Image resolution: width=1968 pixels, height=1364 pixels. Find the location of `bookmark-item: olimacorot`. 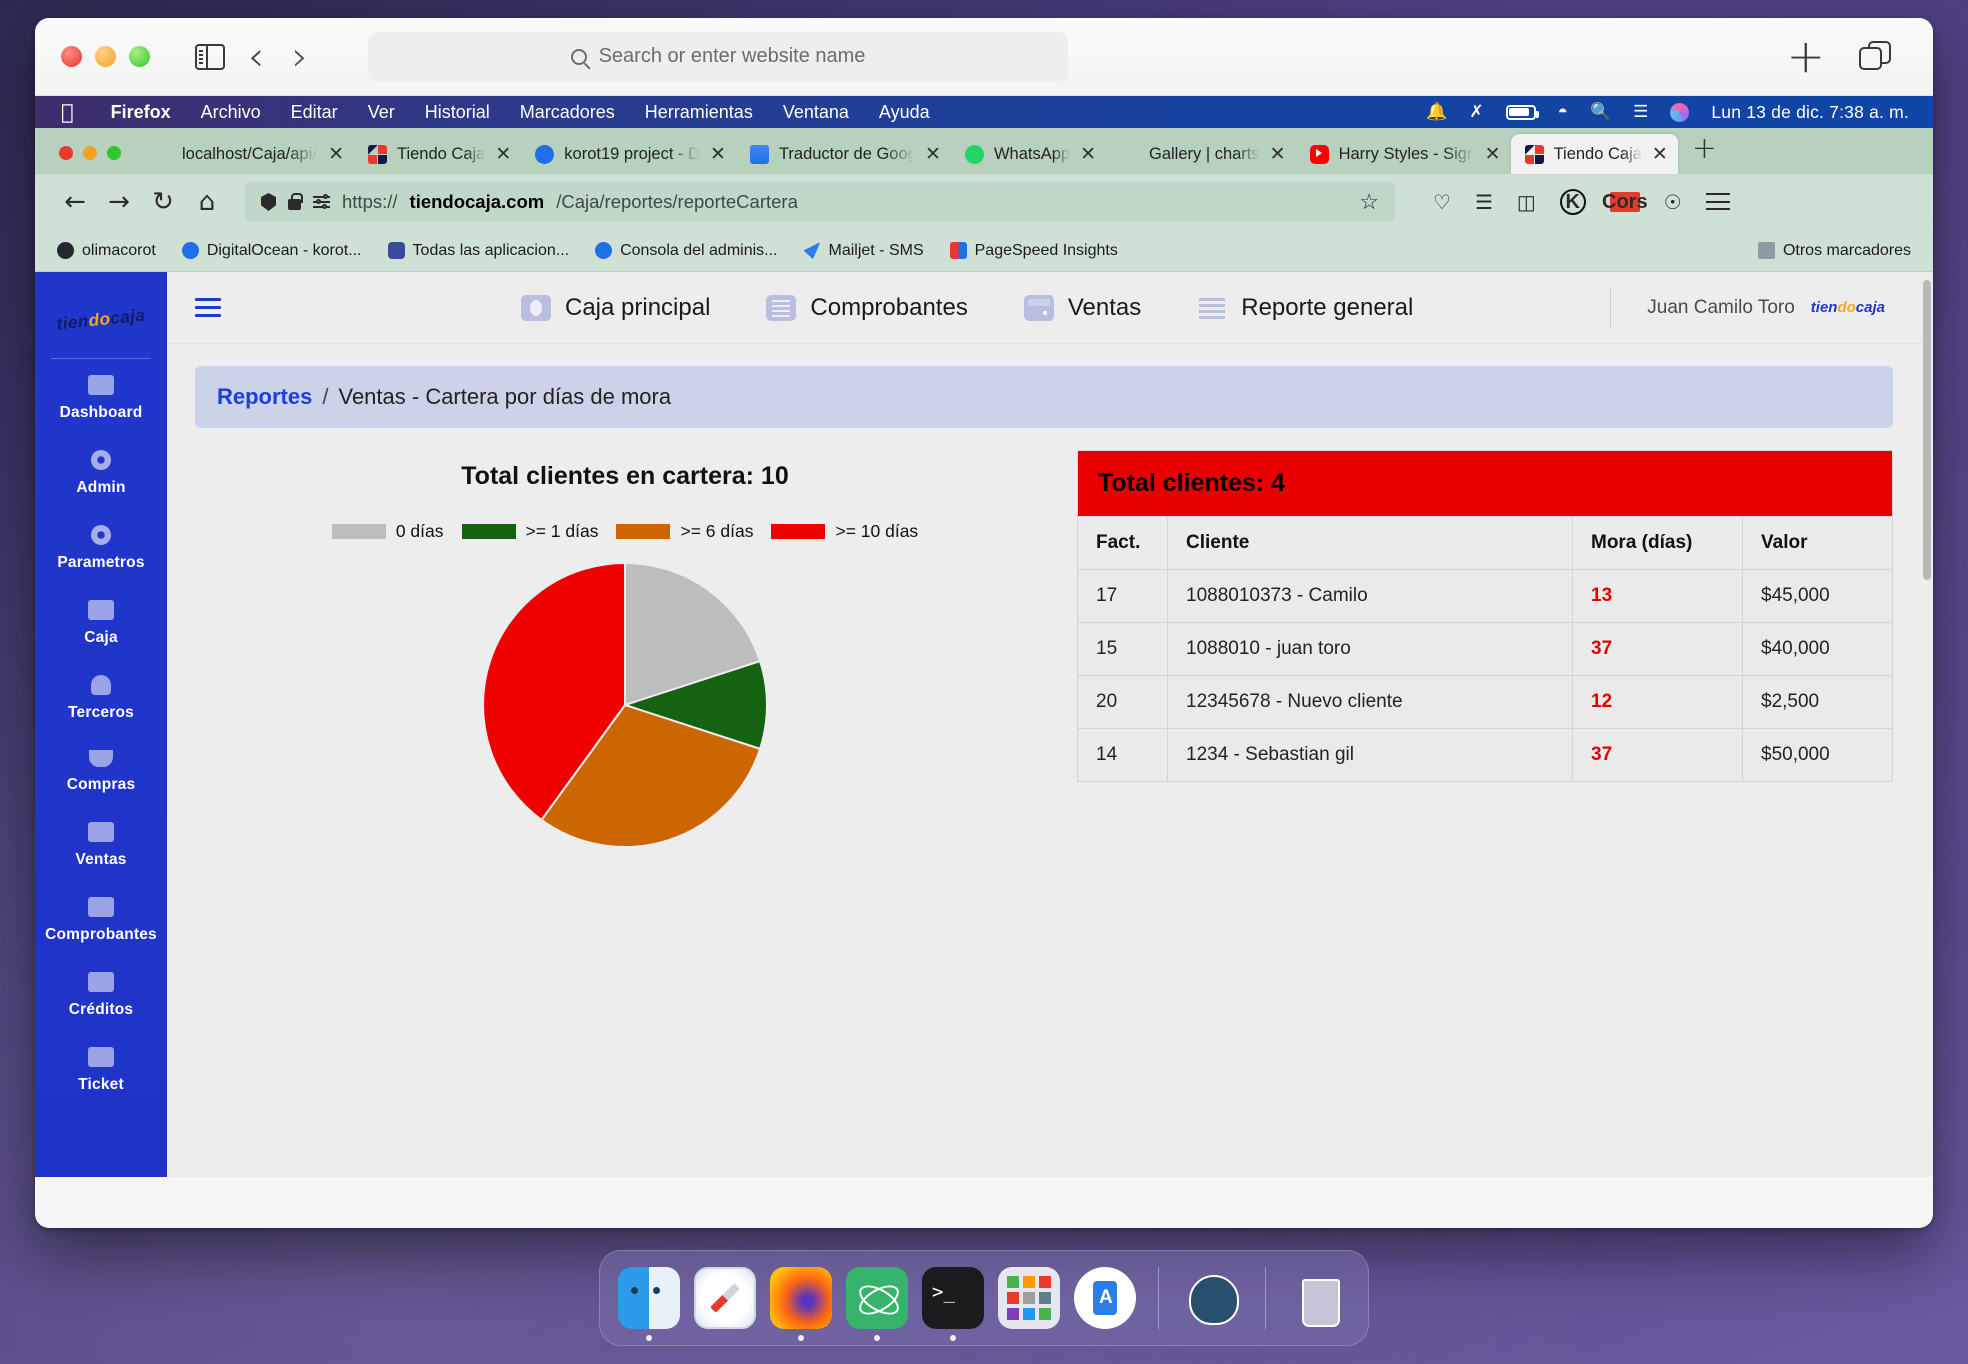

bookmark-item: olimacorot is located at coordinates (106, 251).